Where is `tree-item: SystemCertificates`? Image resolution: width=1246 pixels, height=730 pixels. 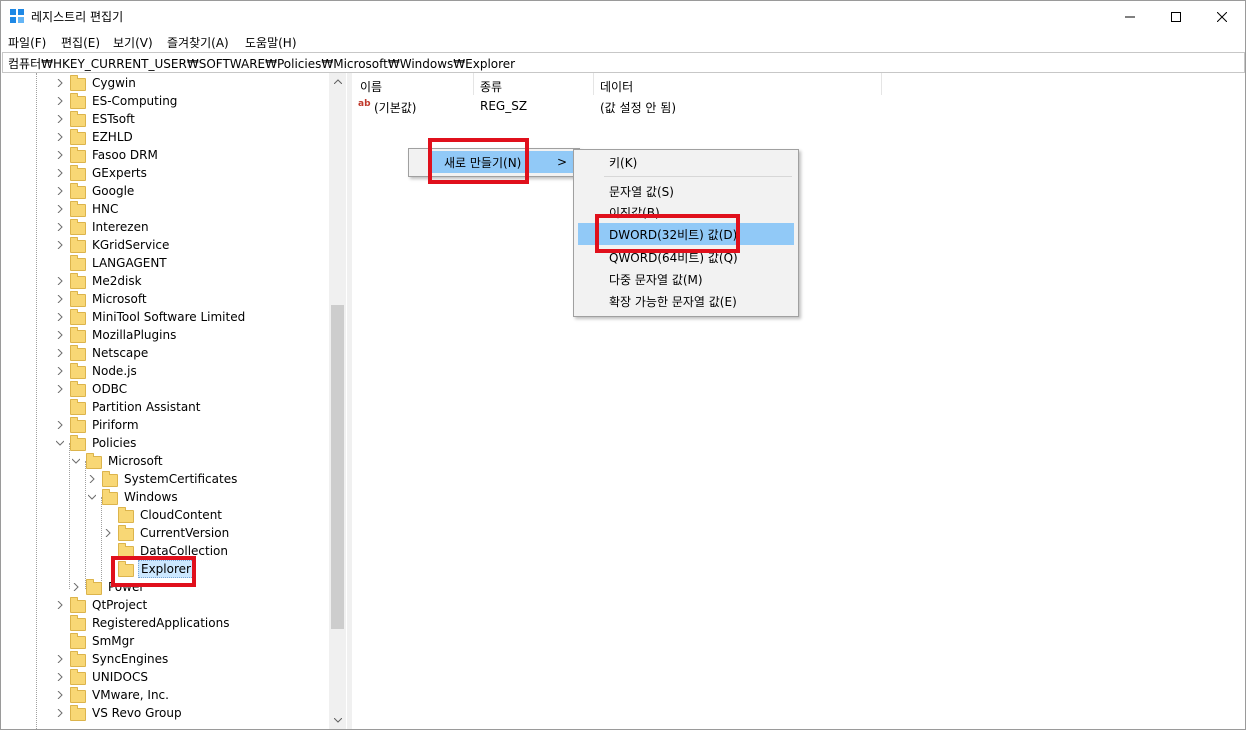 tree-item: SystemCertificates is located at coordinates (162, 479).